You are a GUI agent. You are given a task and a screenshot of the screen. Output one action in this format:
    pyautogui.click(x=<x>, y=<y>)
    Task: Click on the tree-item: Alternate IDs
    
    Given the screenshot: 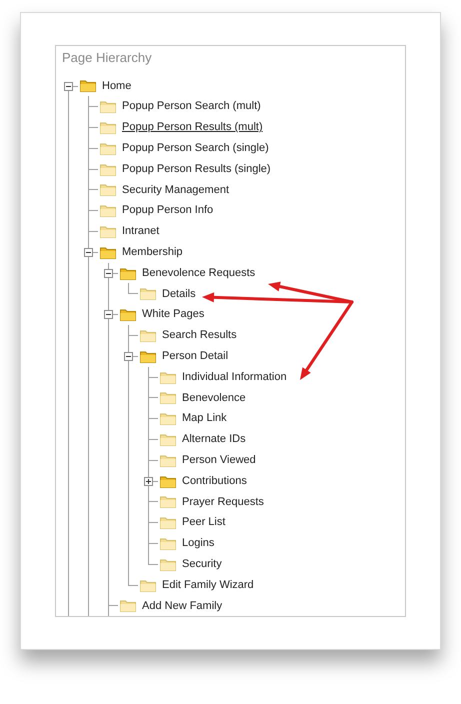 What is the action you would take?
    pyautogui.click(x=214, y=439)
    